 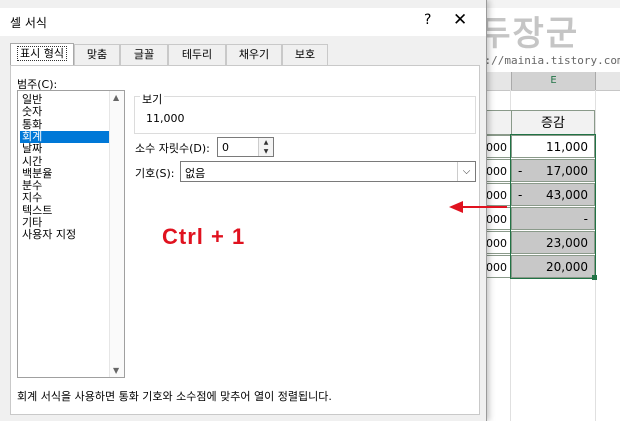 I want to click on preview-value: 11,000, so click(x=165, y=118).